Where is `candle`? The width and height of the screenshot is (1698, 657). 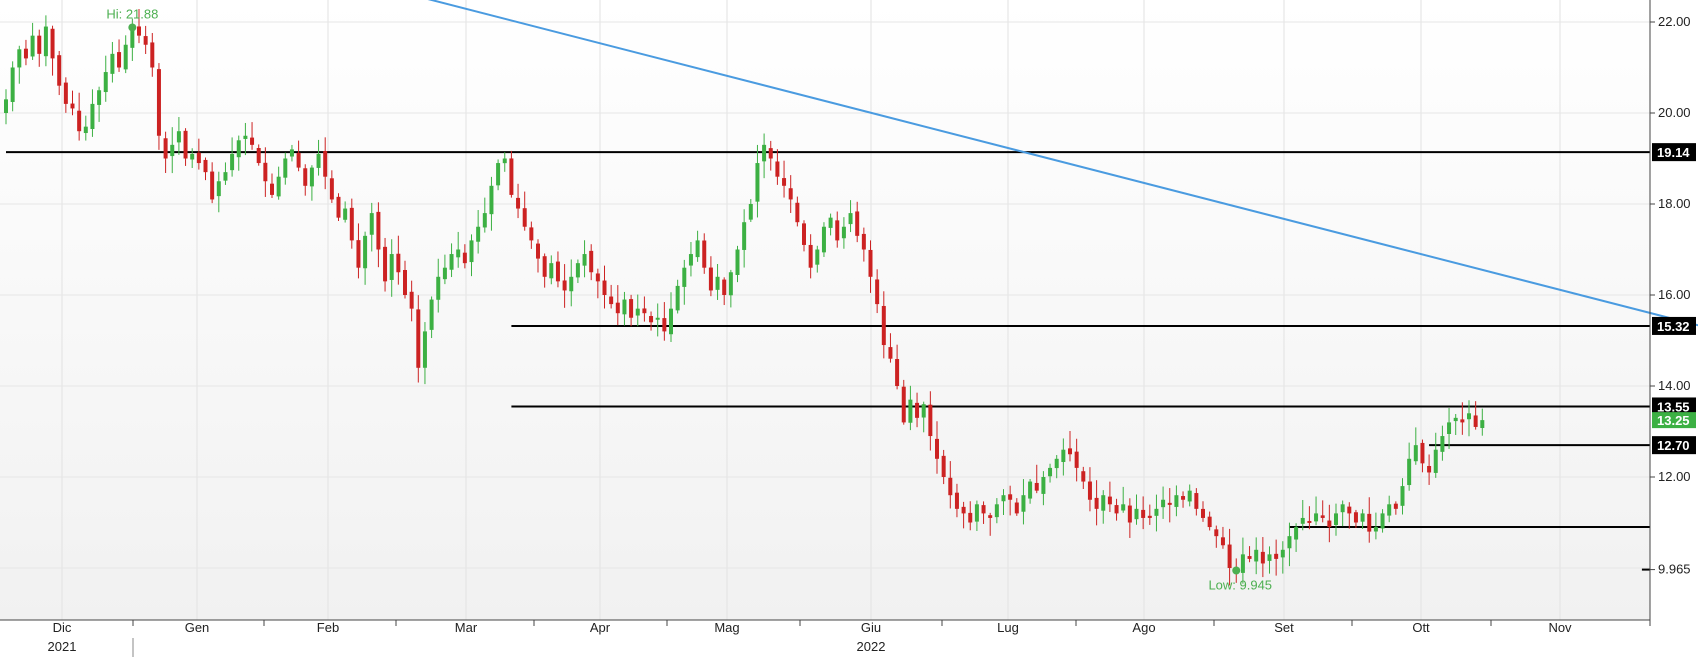
candle is located at coordinates (823, 239).